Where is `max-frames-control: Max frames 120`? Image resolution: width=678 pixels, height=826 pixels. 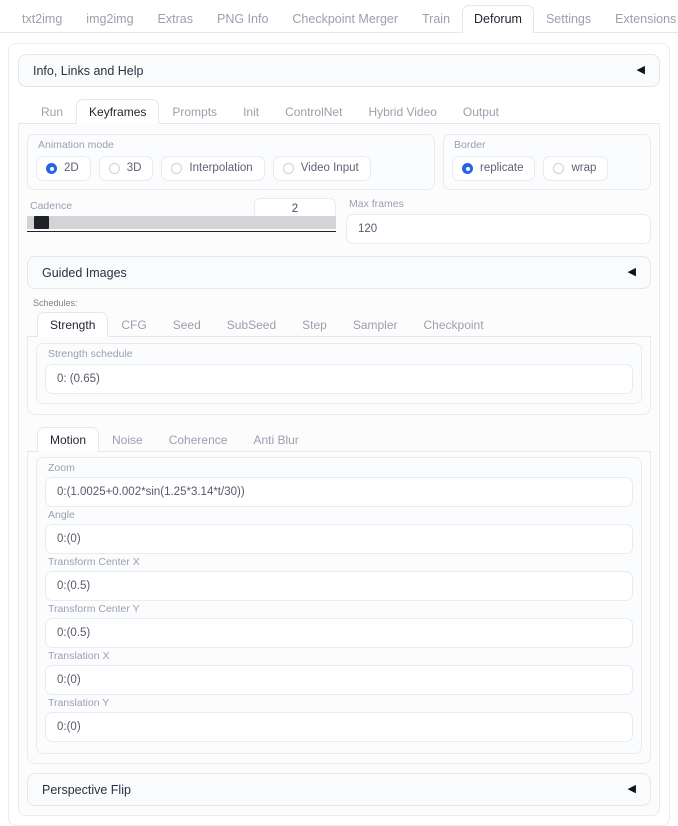
max-frames-control: Max frames 120 is located at coordinates (498, 221).